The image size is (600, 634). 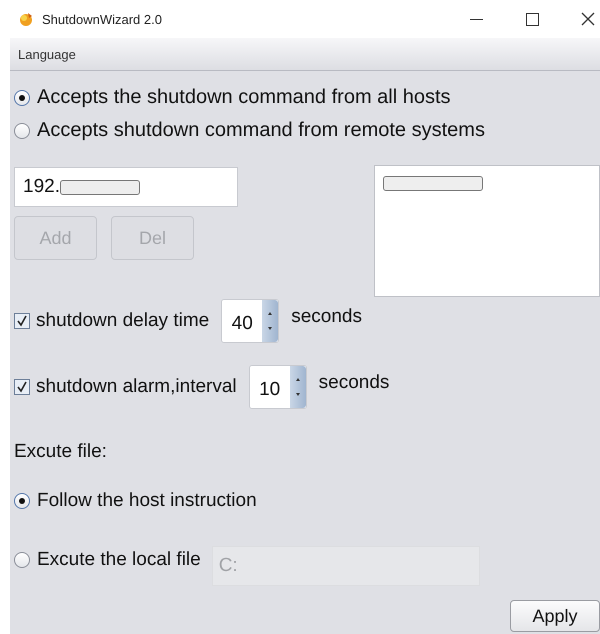 What do you see at coordinates (119, 560) in the screenshot?
I see `radio-label: Excute the local file` at bounding box center [119, 560].